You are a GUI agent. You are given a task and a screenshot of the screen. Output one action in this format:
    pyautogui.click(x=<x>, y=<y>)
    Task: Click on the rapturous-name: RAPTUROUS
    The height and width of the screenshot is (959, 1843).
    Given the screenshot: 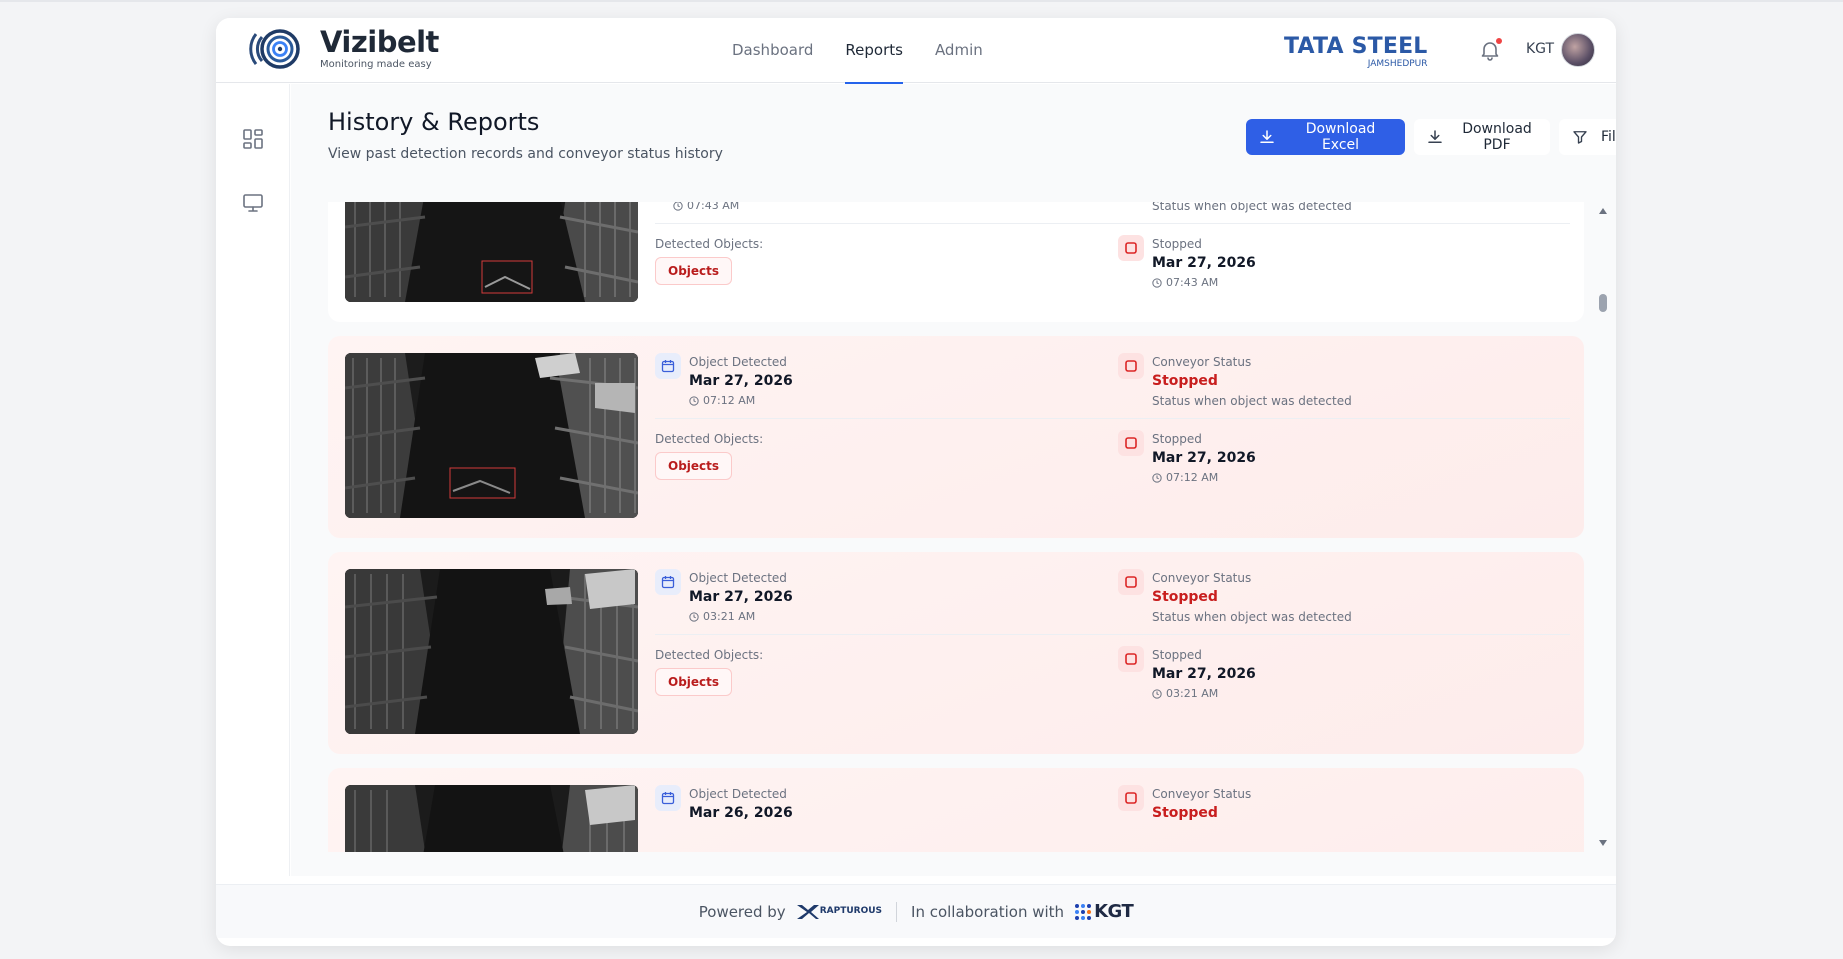 What is the action you would take?
    pyautogui.click(x=851, y=911)
    